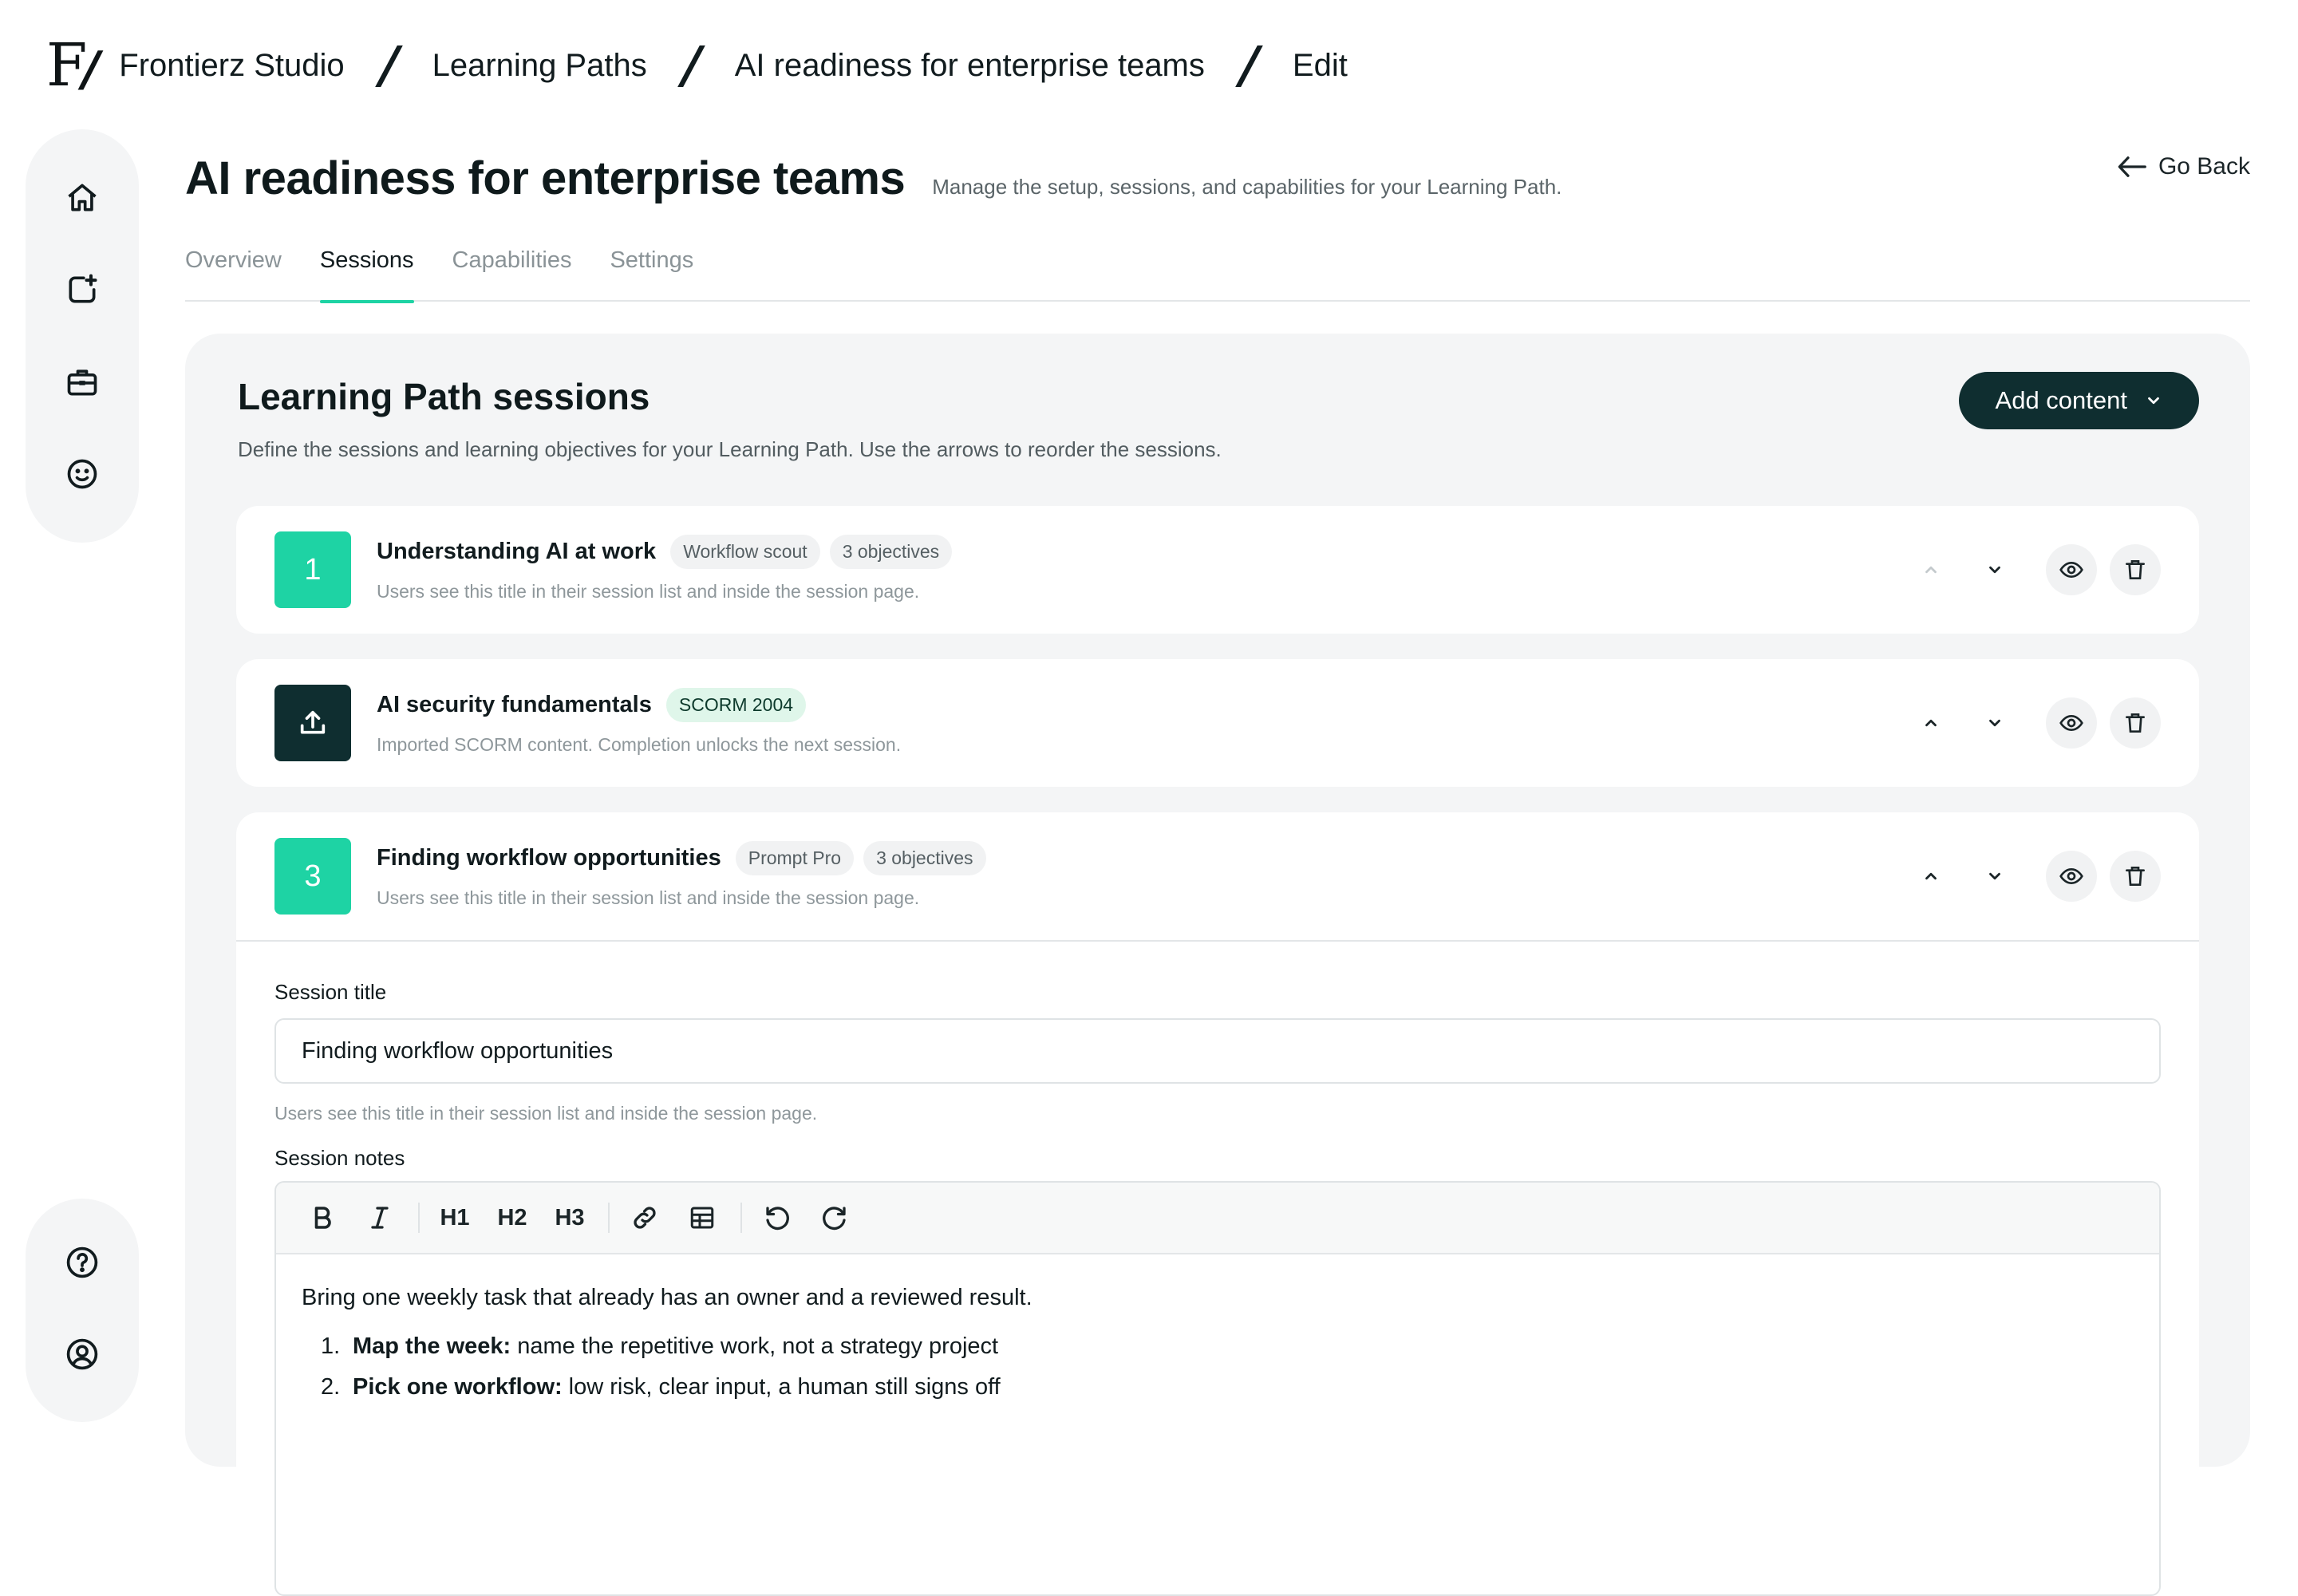 This screenshot has width=2298, height=1596. I want to click on heading-3-button: H3, so click(570, 1217).